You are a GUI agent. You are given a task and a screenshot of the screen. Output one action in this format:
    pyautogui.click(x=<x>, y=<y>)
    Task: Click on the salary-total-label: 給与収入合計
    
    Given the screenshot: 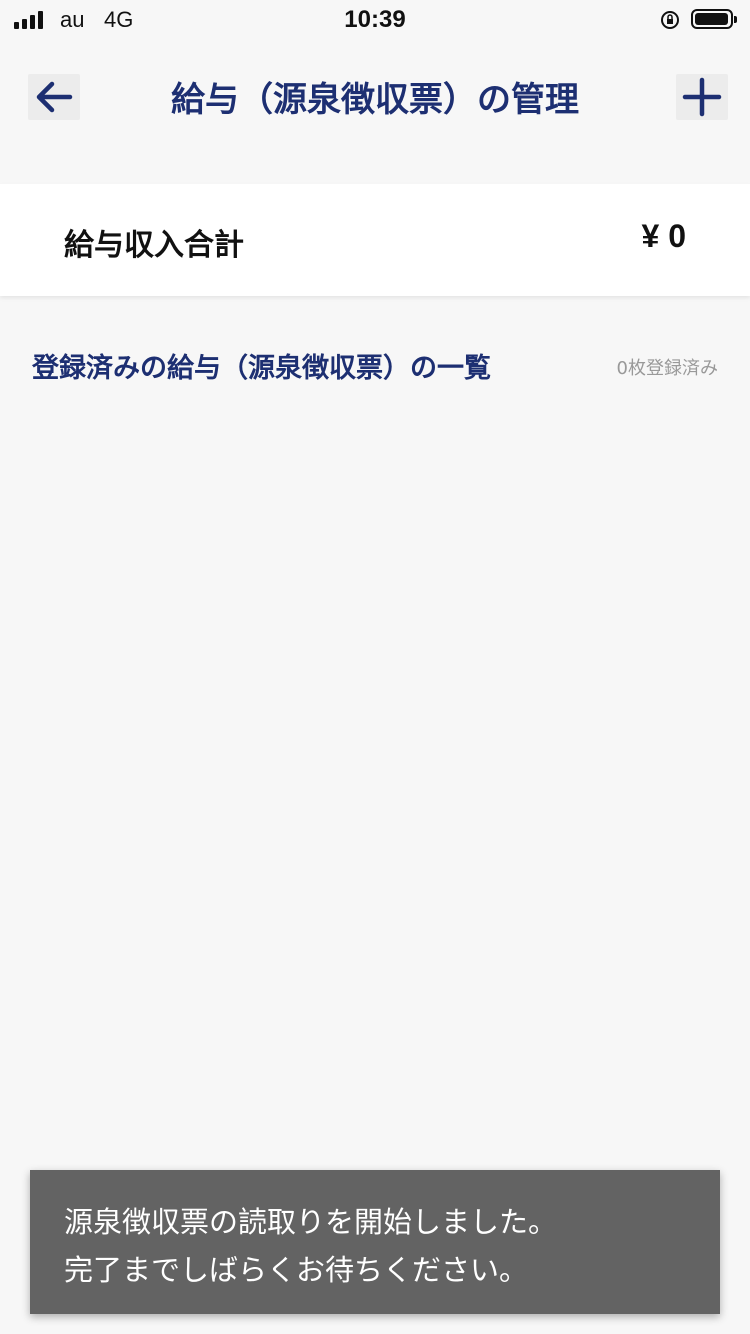 What is the action you would take?
    pyautogui.click(x=154, y=245)
    